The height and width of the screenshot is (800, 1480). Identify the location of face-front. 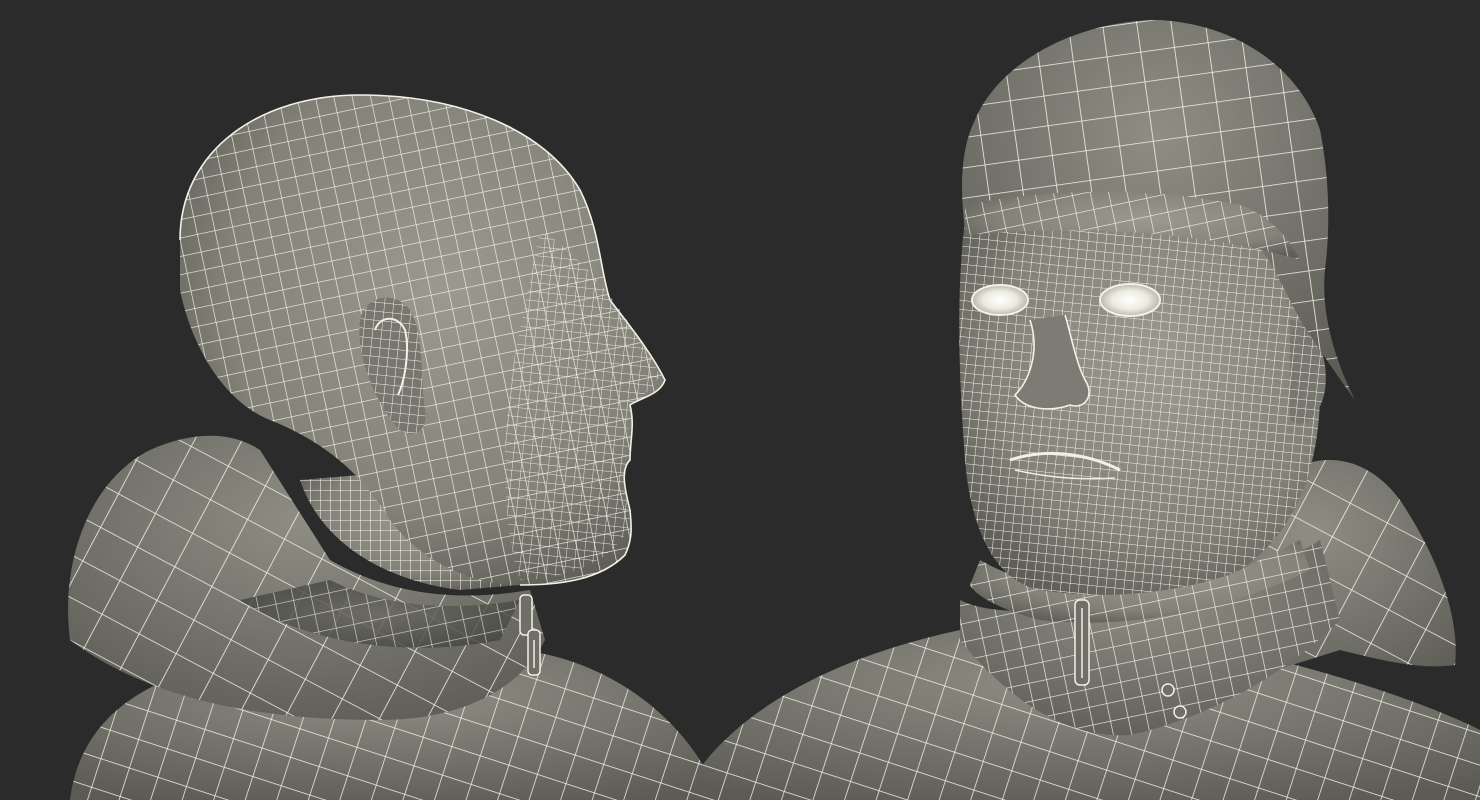
(1139, 403).